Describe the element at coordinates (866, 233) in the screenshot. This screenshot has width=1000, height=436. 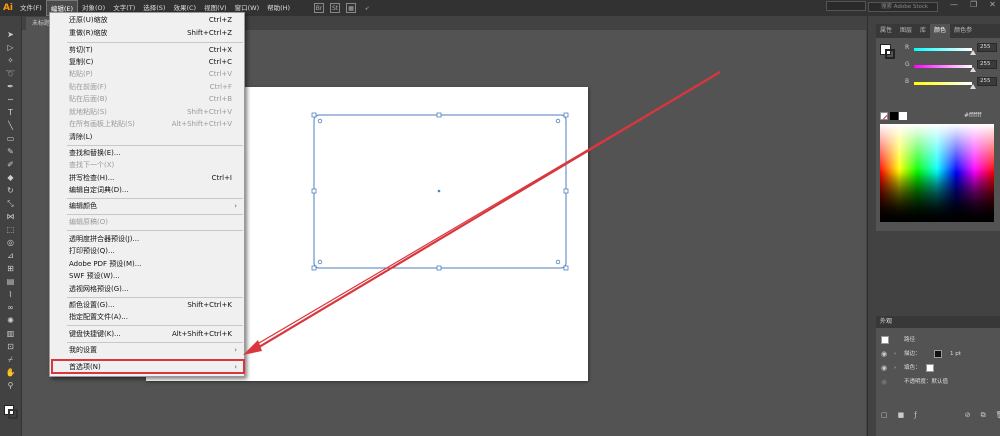
I see `vertical-scrollbar` at that location.